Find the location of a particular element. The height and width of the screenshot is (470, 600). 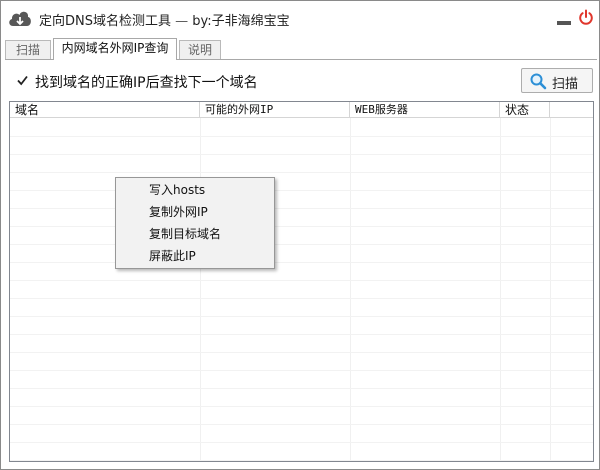

window-title: 定向DNS域名检测工具 — by:子非海绵宝宝 is located at coordinates (164, 21).